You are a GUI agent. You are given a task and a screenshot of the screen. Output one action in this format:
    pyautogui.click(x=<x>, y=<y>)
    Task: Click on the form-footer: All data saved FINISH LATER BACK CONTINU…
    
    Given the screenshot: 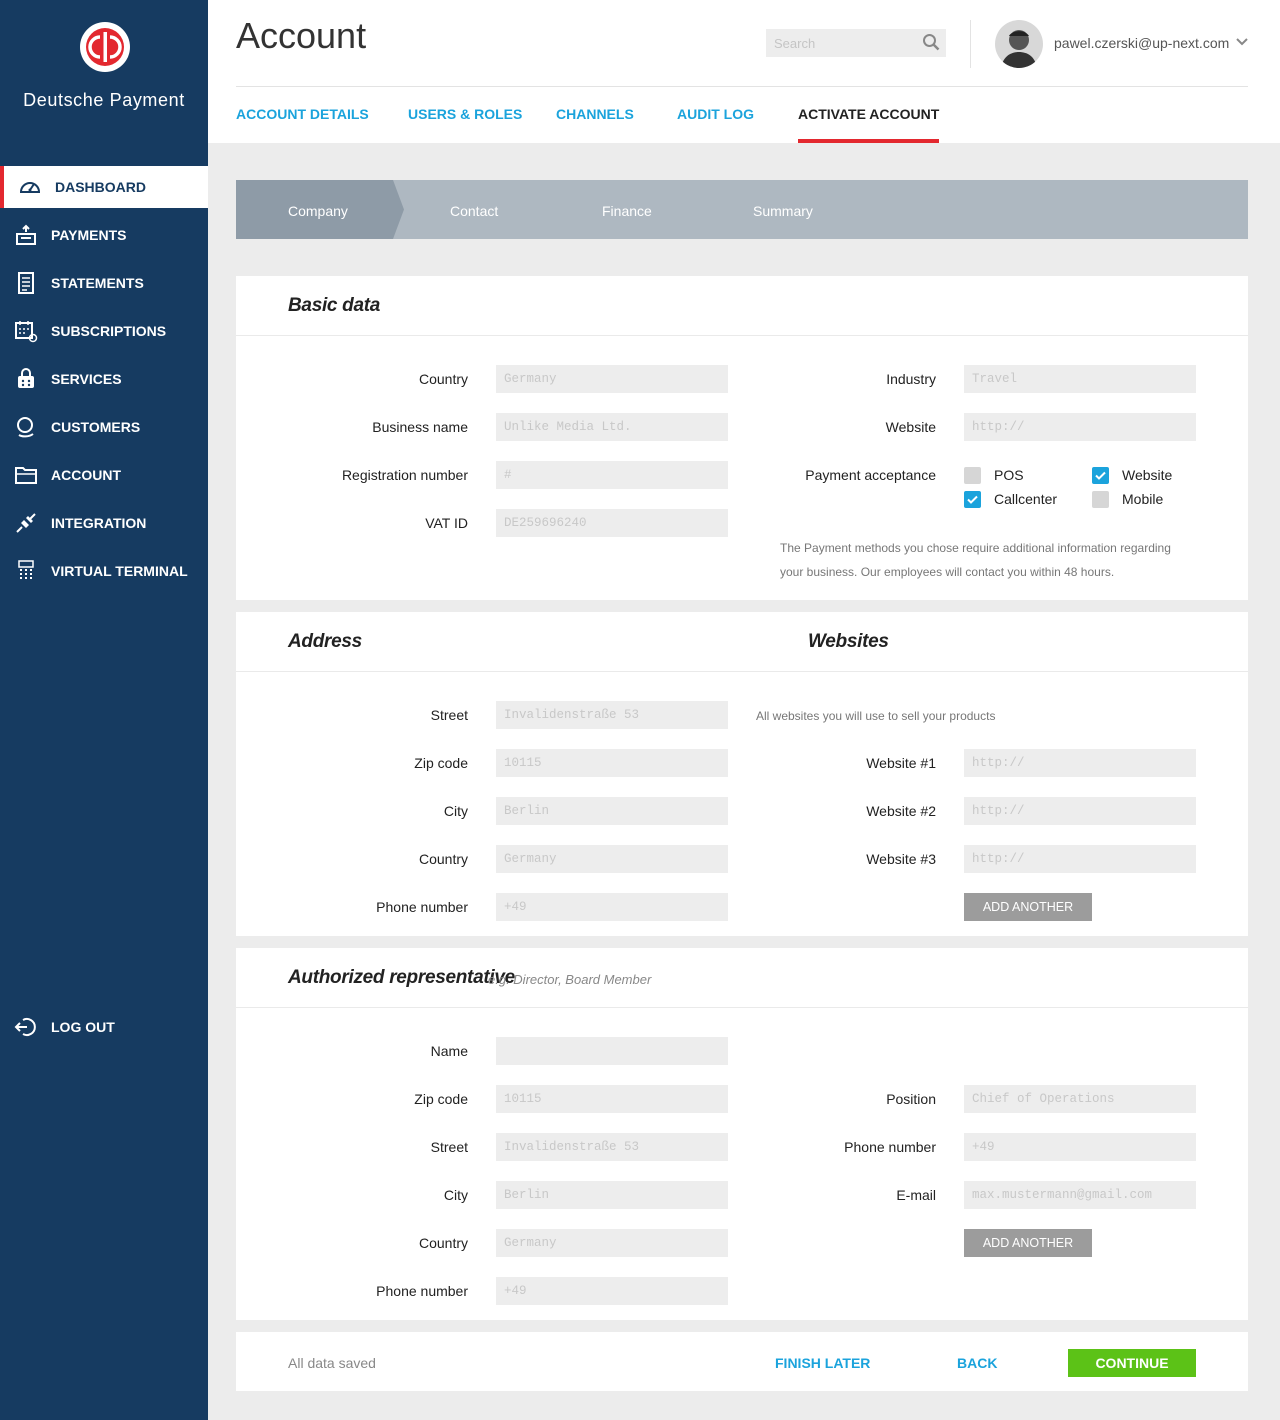 What is the action you would take?
    pyautogui.click(x=742, y=1361)
    